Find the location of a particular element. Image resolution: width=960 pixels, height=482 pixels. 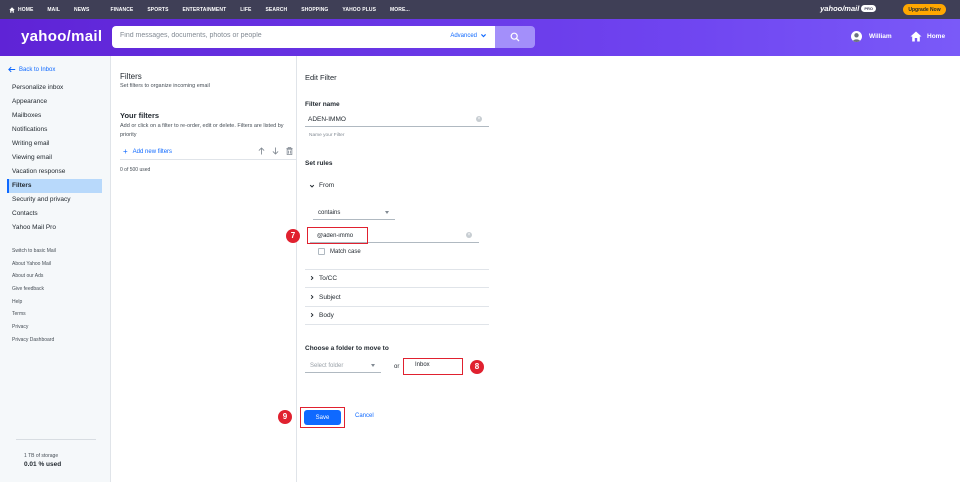

link-terms: Terms is located at coordinates (34, 317).